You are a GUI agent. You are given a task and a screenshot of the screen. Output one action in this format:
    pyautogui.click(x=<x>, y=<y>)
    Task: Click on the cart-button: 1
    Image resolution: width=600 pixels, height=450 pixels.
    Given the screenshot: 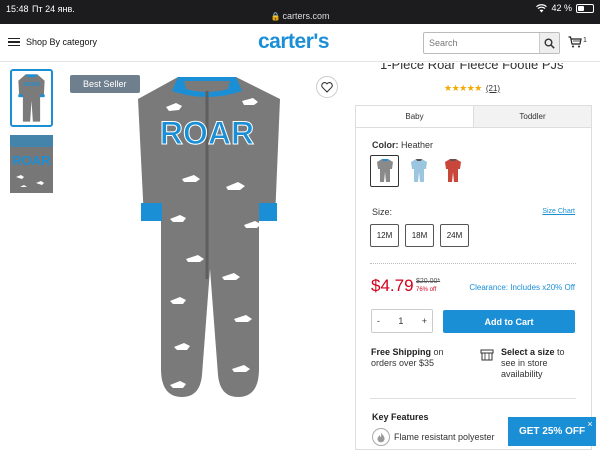 What is the action you would take?
    pyautogui.click(x=577, y=42)
    